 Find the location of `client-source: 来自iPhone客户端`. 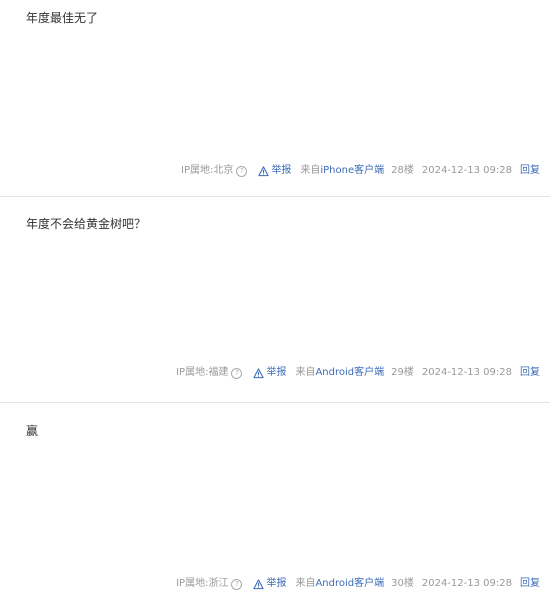

client-source: 来自iPhone客户端 is located at coordinates (342, 171).